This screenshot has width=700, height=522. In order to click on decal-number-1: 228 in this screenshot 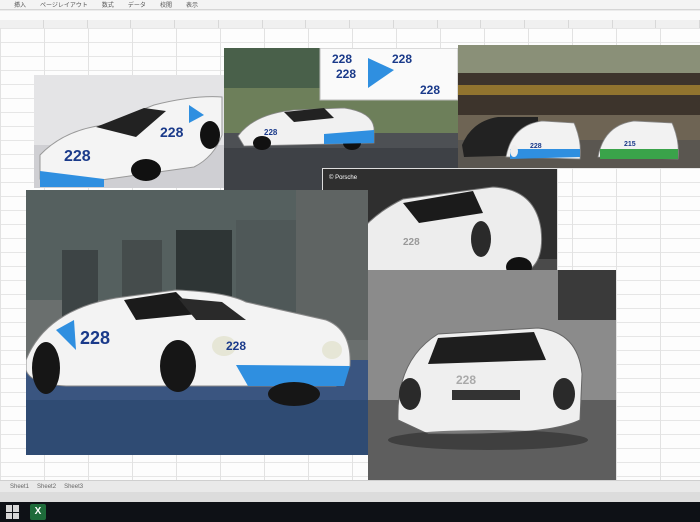, I will do `click(342, 59)`.